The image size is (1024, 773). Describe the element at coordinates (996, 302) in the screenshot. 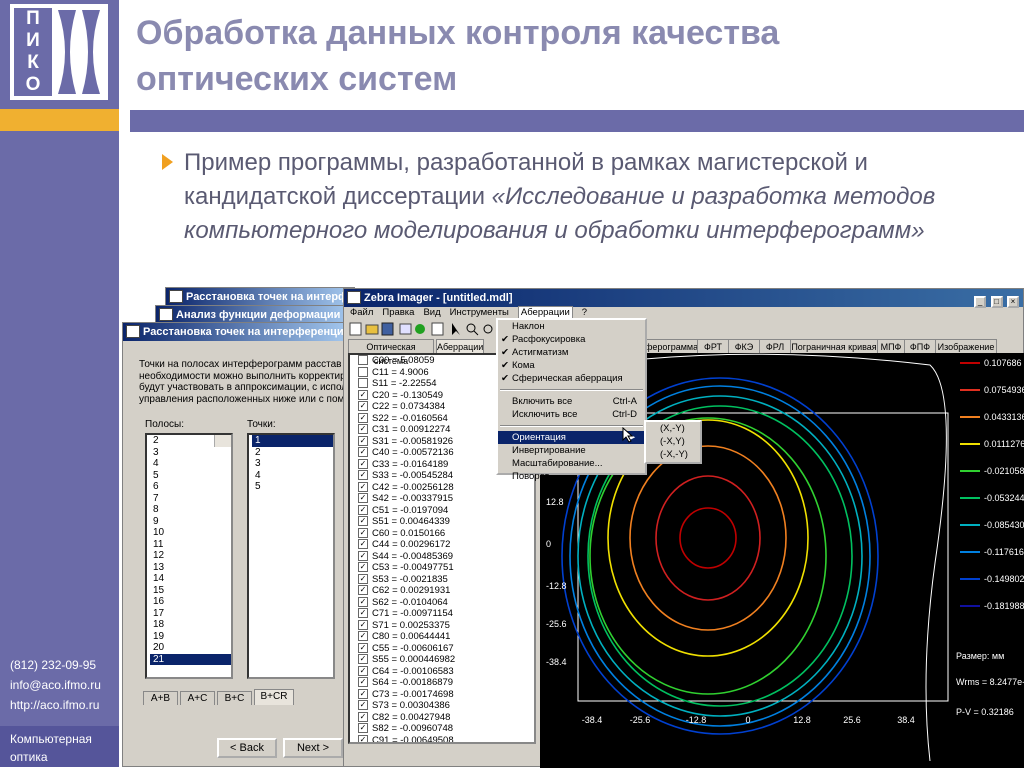

I see `maximize-icon: □` at that location.